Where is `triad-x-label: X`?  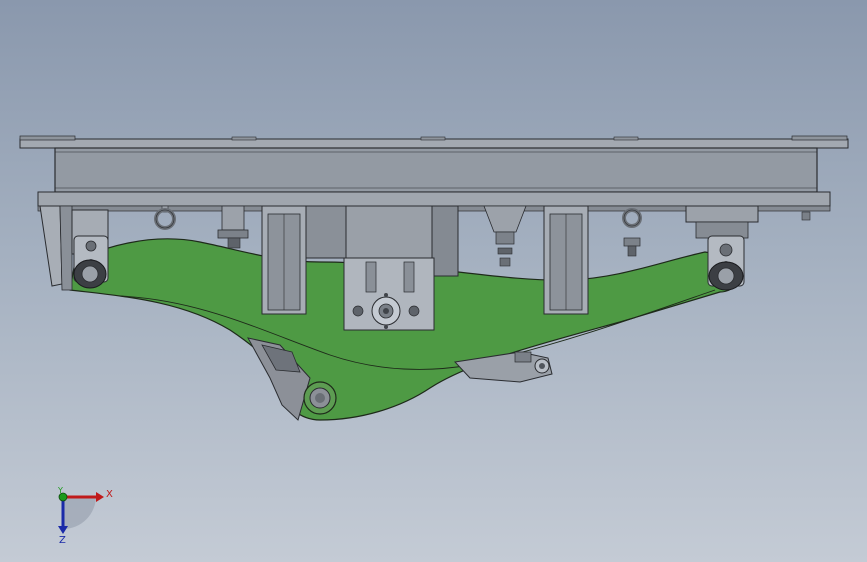 triad-x-label: X is located at coordinates (109, 494).